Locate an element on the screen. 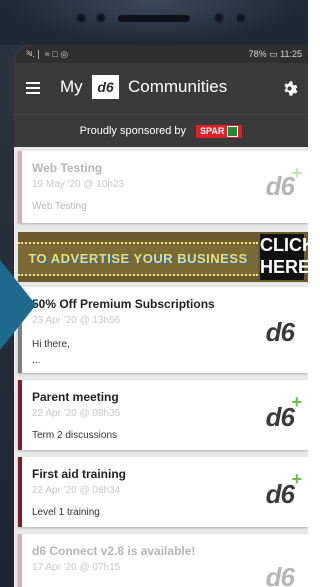 The height and width of the screenshot is (587, 320). spar-tree-icon is located at coordinates (233, 131).